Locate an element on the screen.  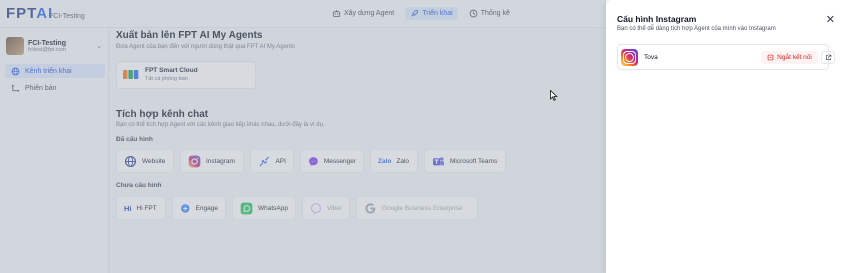
close-icon: ✕ is located at coordinates (830, 19).